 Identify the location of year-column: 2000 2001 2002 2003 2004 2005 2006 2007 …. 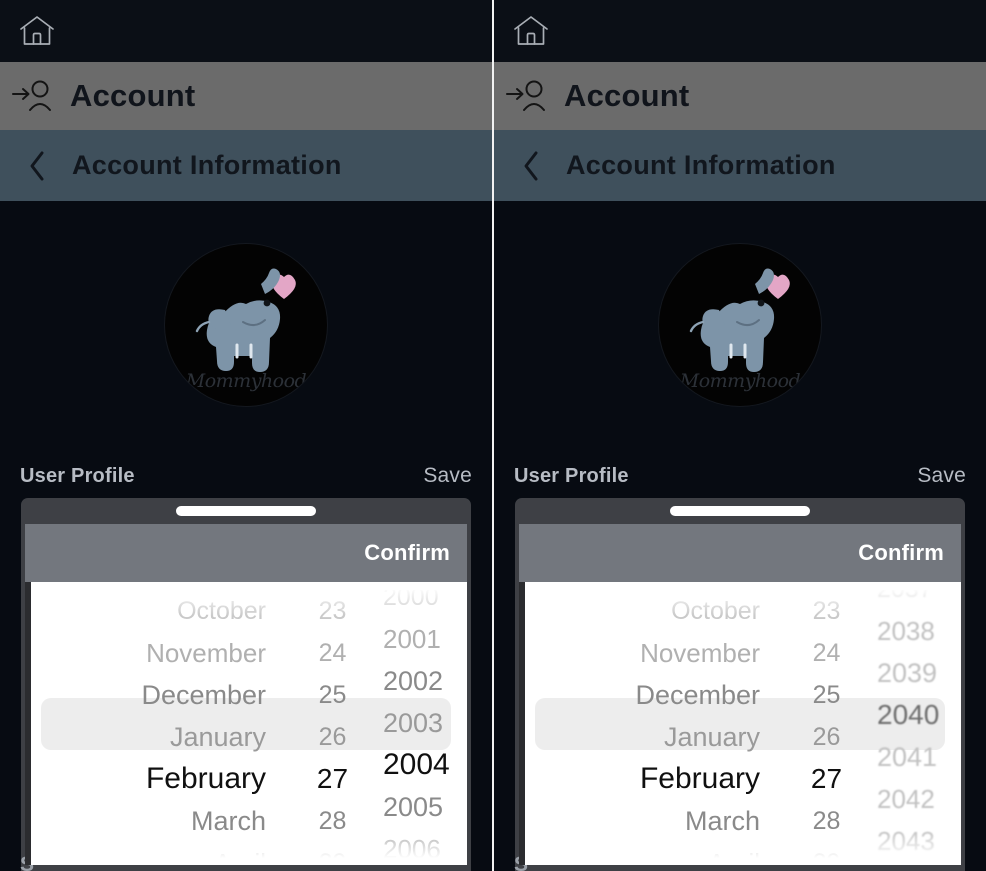
(421, 727).